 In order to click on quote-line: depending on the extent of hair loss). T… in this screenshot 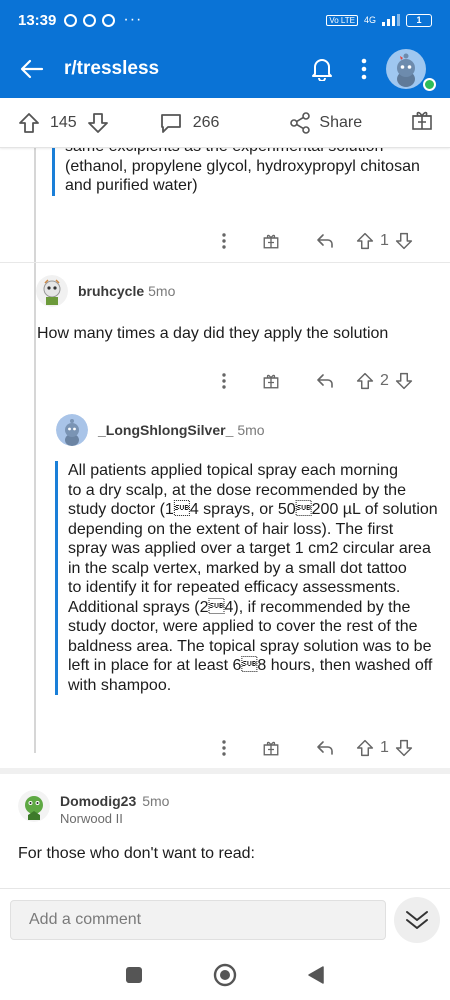, I will do `click(231, 529)`.